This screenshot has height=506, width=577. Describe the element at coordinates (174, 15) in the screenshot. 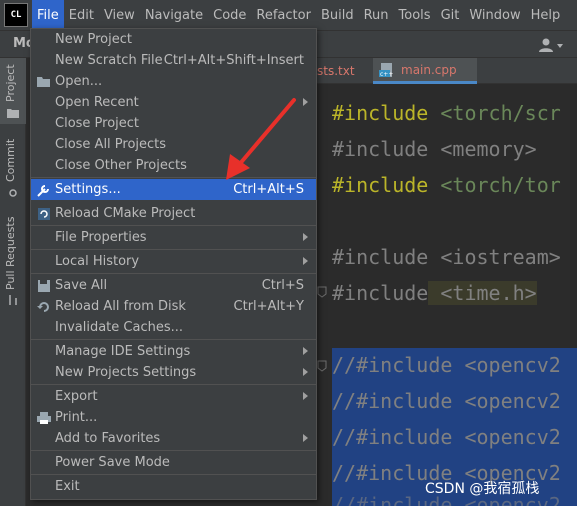

I see `menu-navigate: Navigate` at that location.